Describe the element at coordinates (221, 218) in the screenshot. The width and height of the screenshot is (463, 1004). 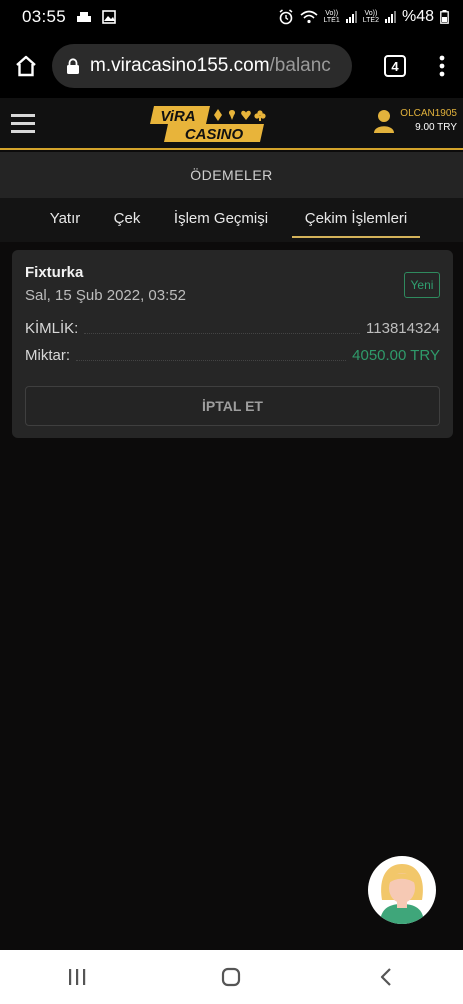
I see `tab-transaction-history: İşlem Geçmişi` at that location.